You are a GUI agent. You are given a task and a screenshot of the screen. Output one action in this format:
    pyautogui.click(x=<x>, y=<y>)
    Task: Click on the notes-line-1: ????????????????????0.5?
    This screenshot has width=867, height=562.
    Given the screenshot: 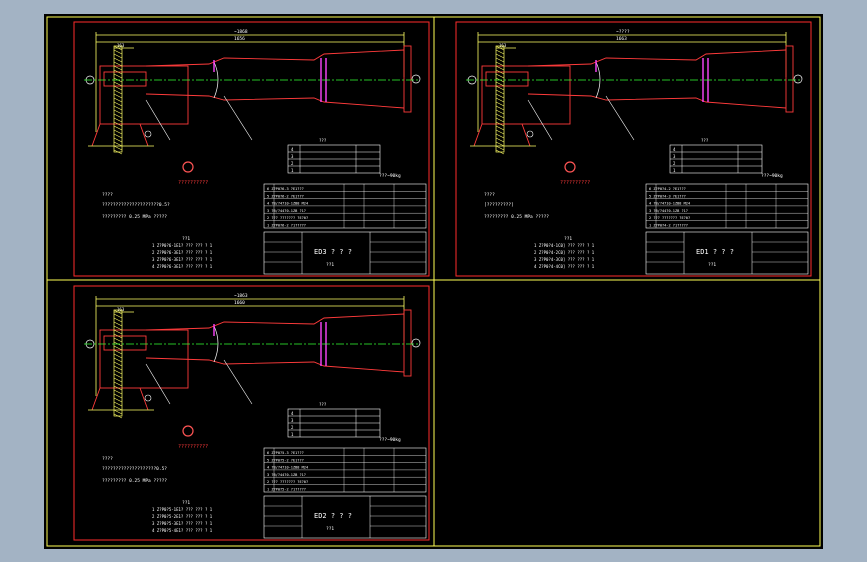 What is the action you would take?
    pyautogui.click(x=134, y=469)
    